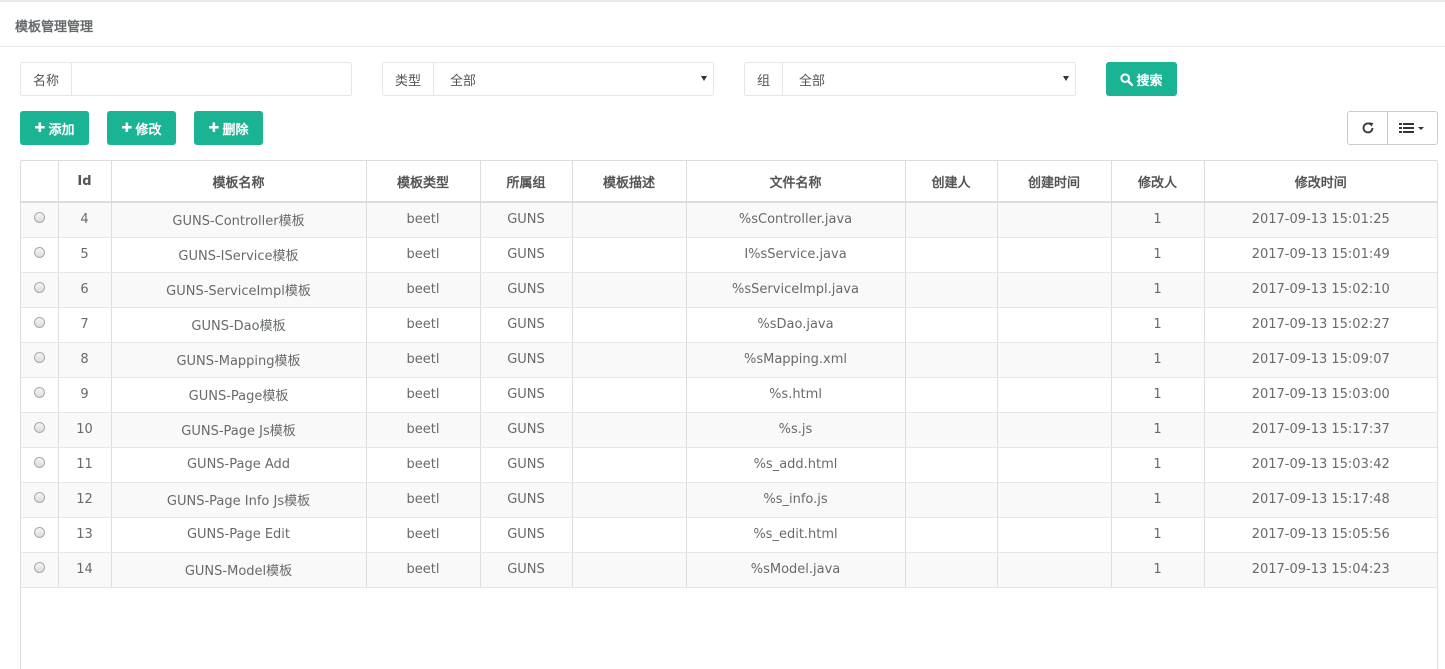 This screenshot has width=1445, height=669. Describe the element at coordinates (1320, 182) in the screenshot. I see `column-header-modified: 修改时间` at that location.